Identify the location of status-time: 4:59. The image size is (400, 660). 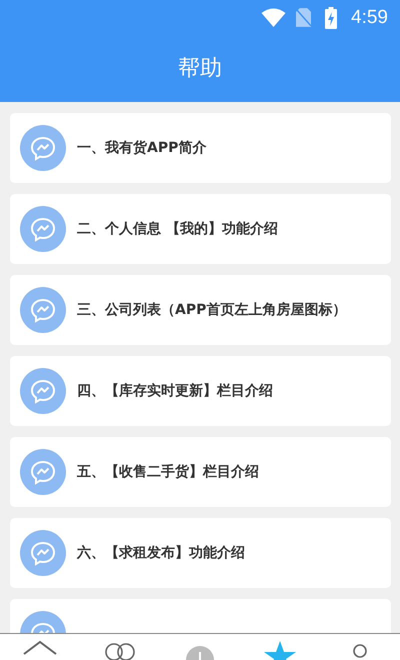
(369, 17).